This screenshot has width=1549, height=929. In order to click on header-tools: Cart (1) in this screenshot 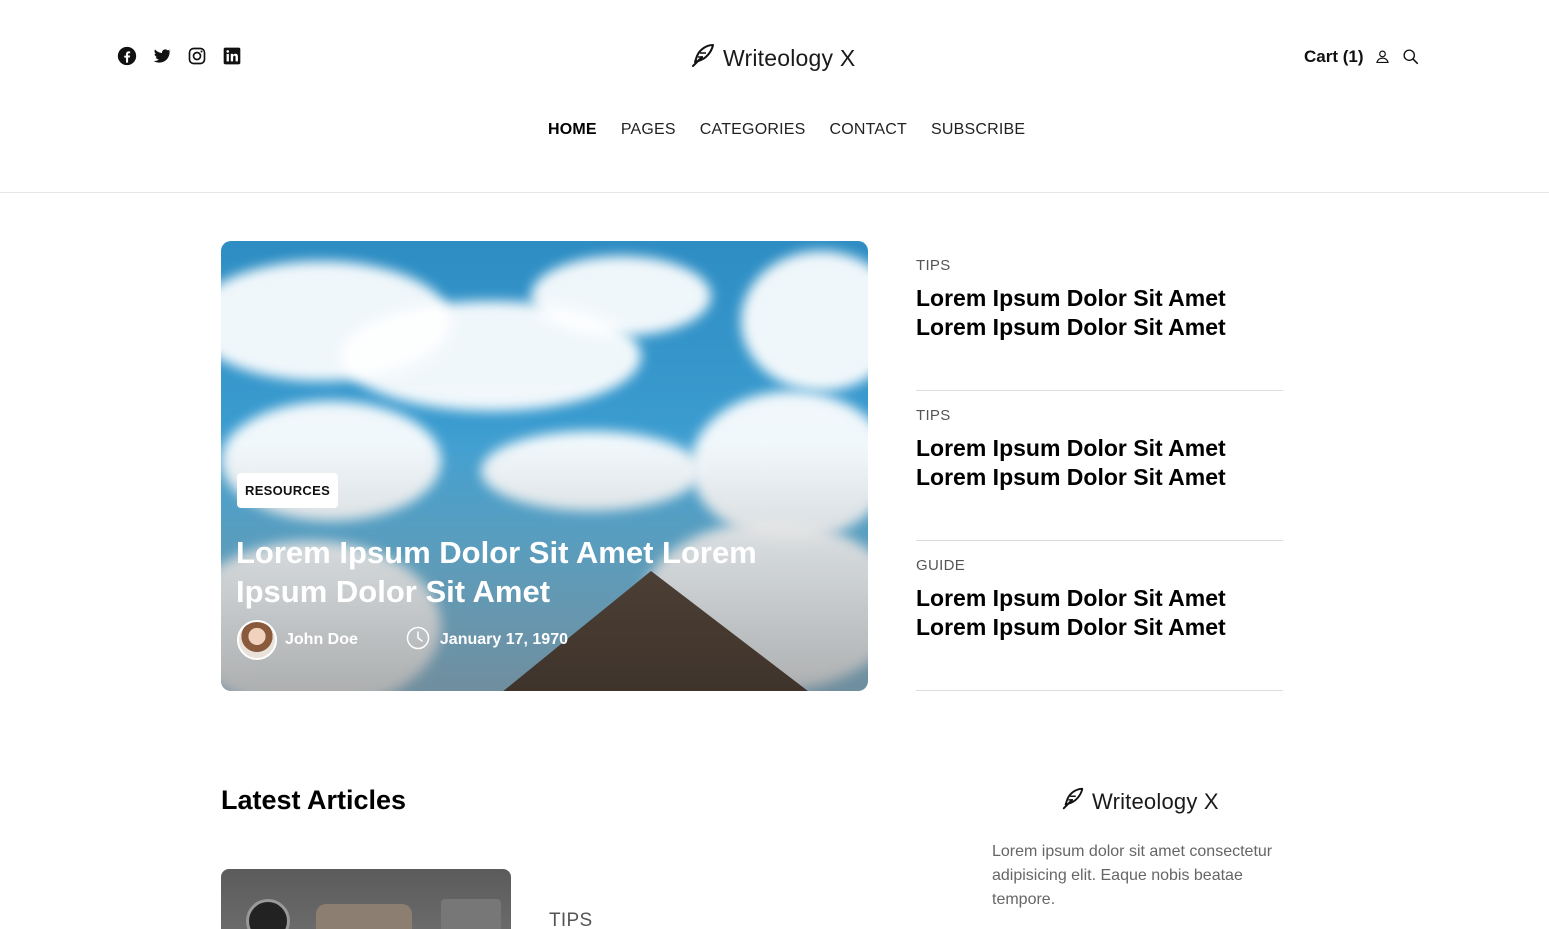, I will do `click(1362, 57)`.